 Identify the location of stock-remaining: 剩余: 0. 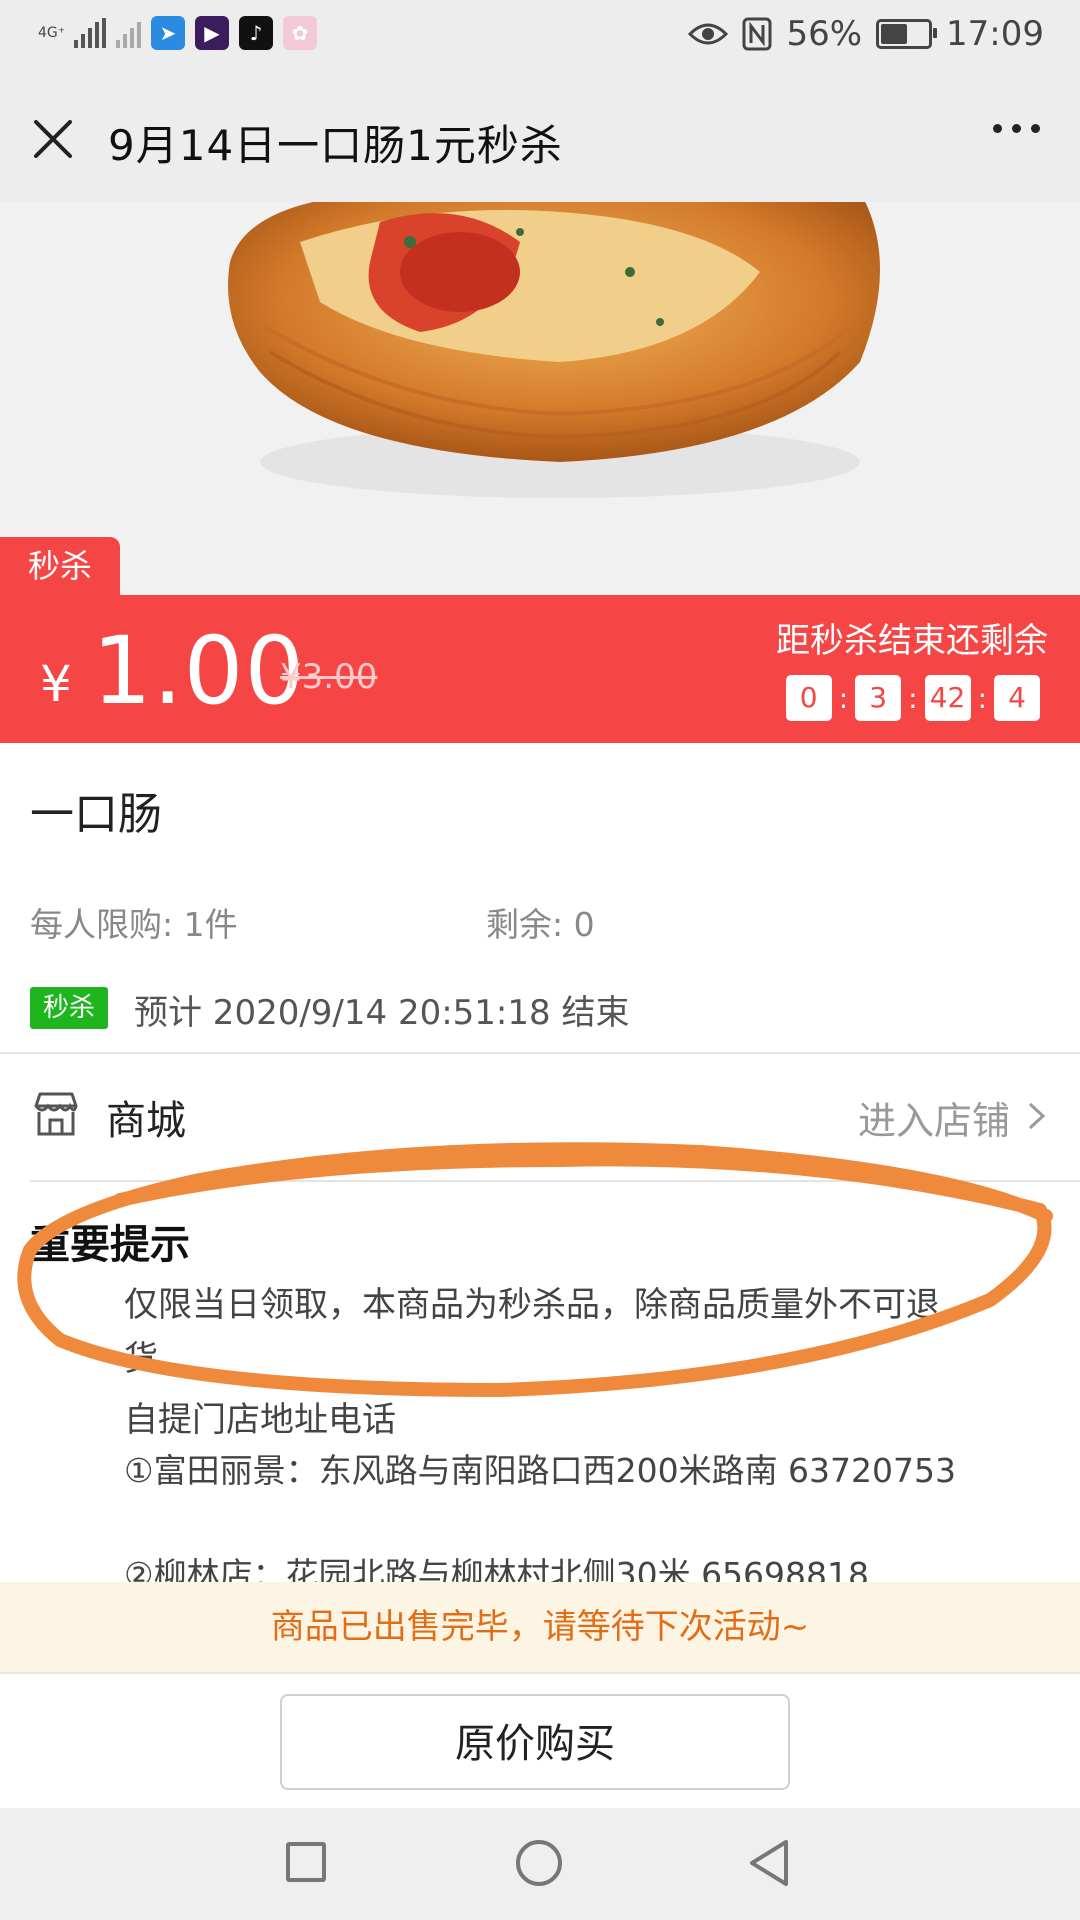
(540, 924).